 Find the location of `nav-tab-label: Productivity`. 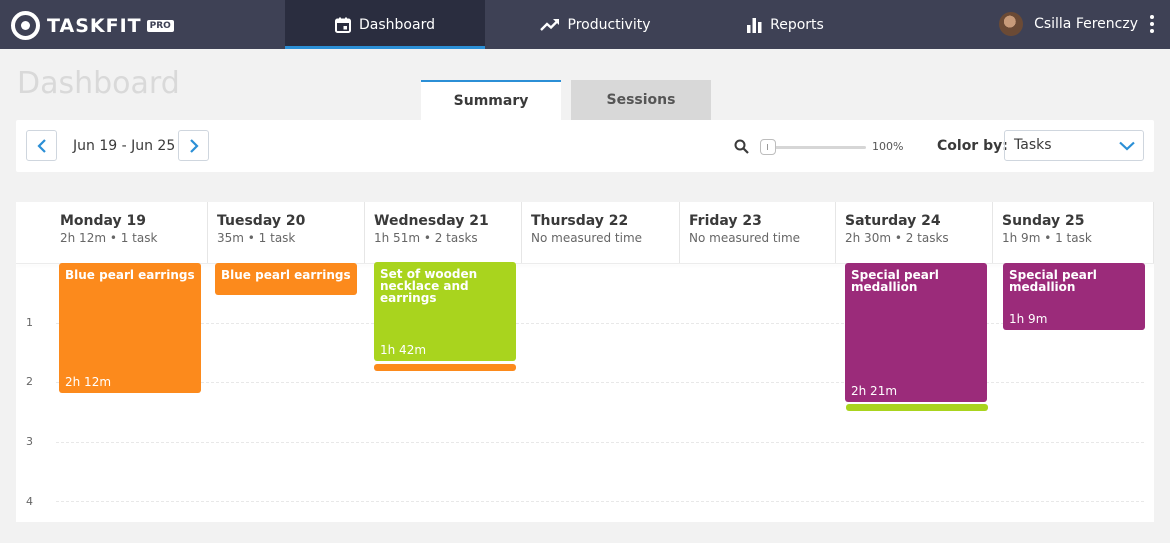

nav-tab-label: Productivity is located at coordinates (609, 24).